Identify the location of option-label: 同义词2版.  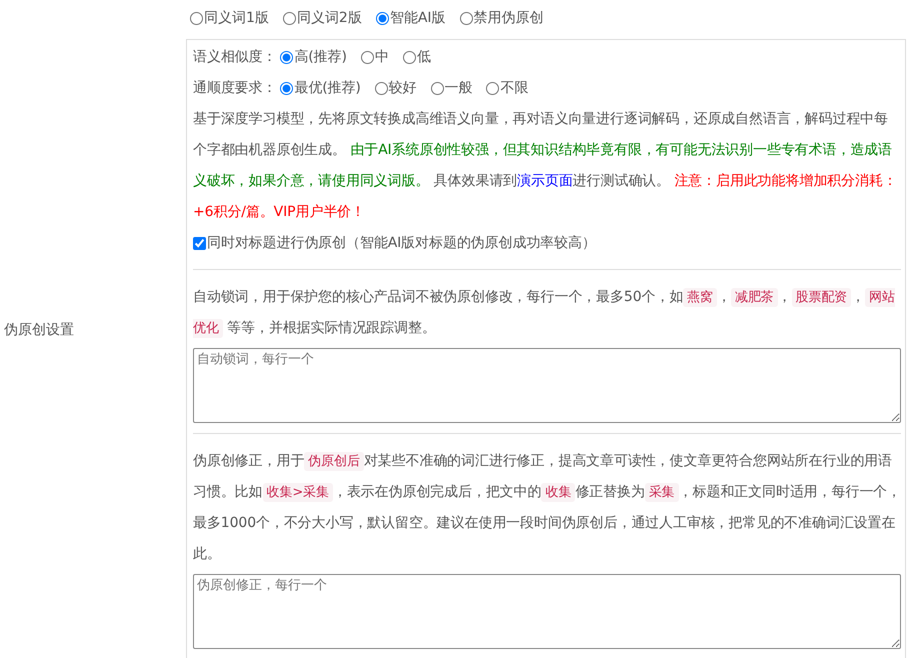
(329, 18).